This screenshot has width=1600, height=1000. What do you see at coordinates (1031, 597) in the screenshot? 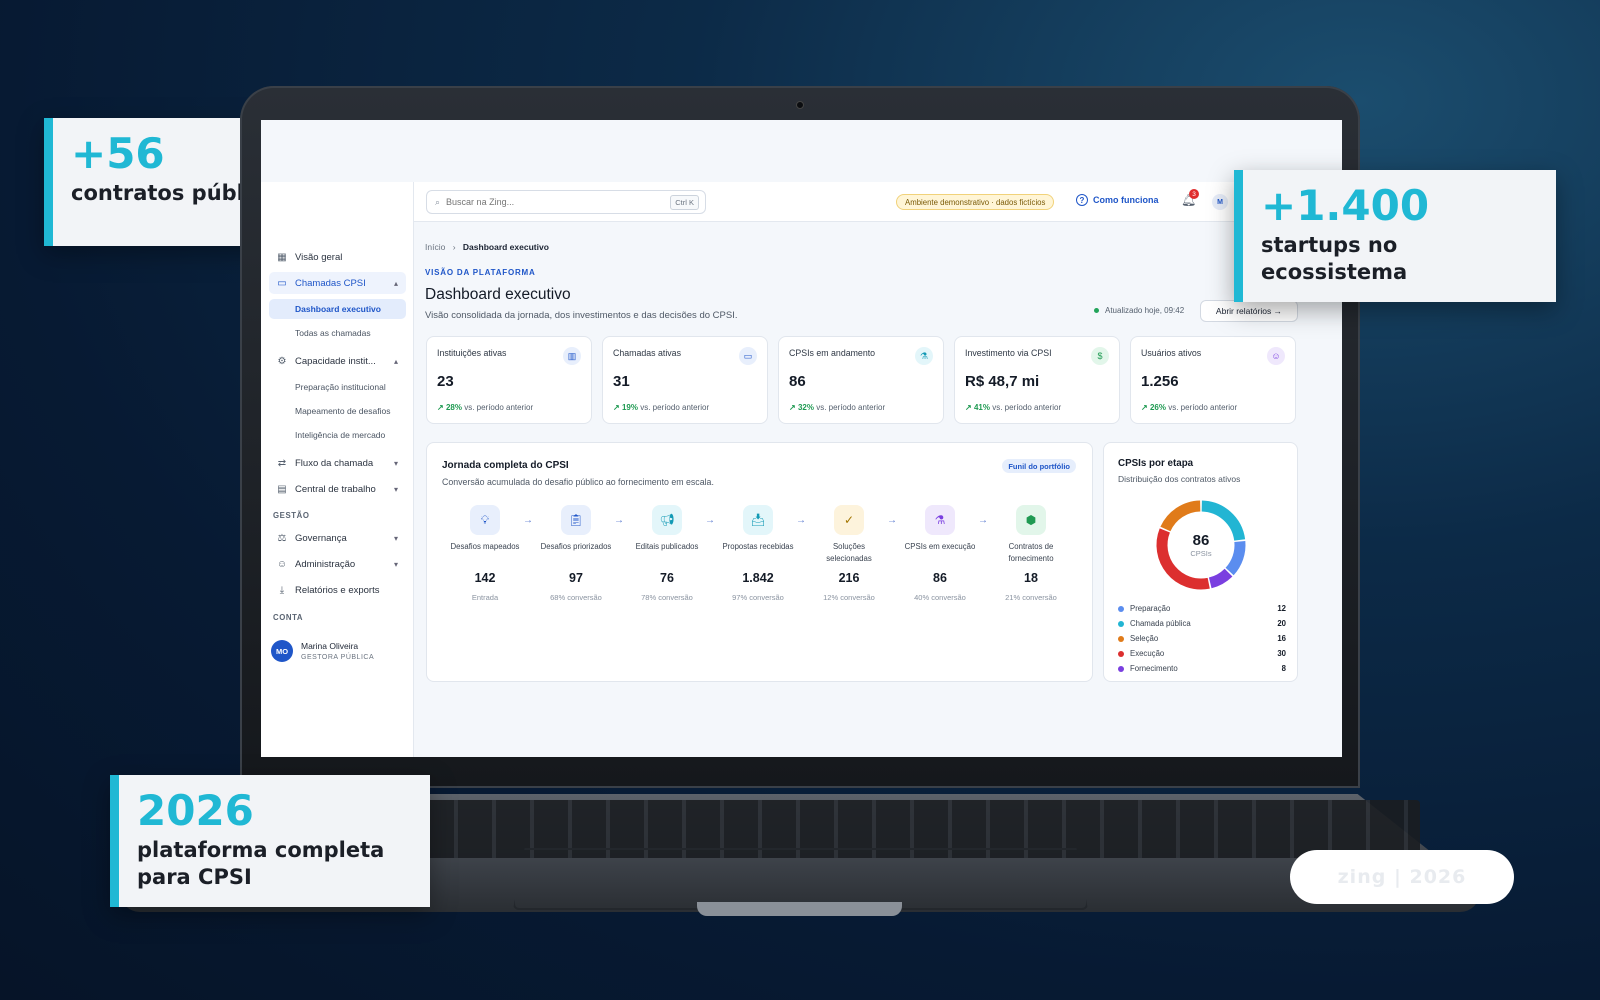
I see `stage-caption: 21% conversão` at bounding box center [1031, 597].